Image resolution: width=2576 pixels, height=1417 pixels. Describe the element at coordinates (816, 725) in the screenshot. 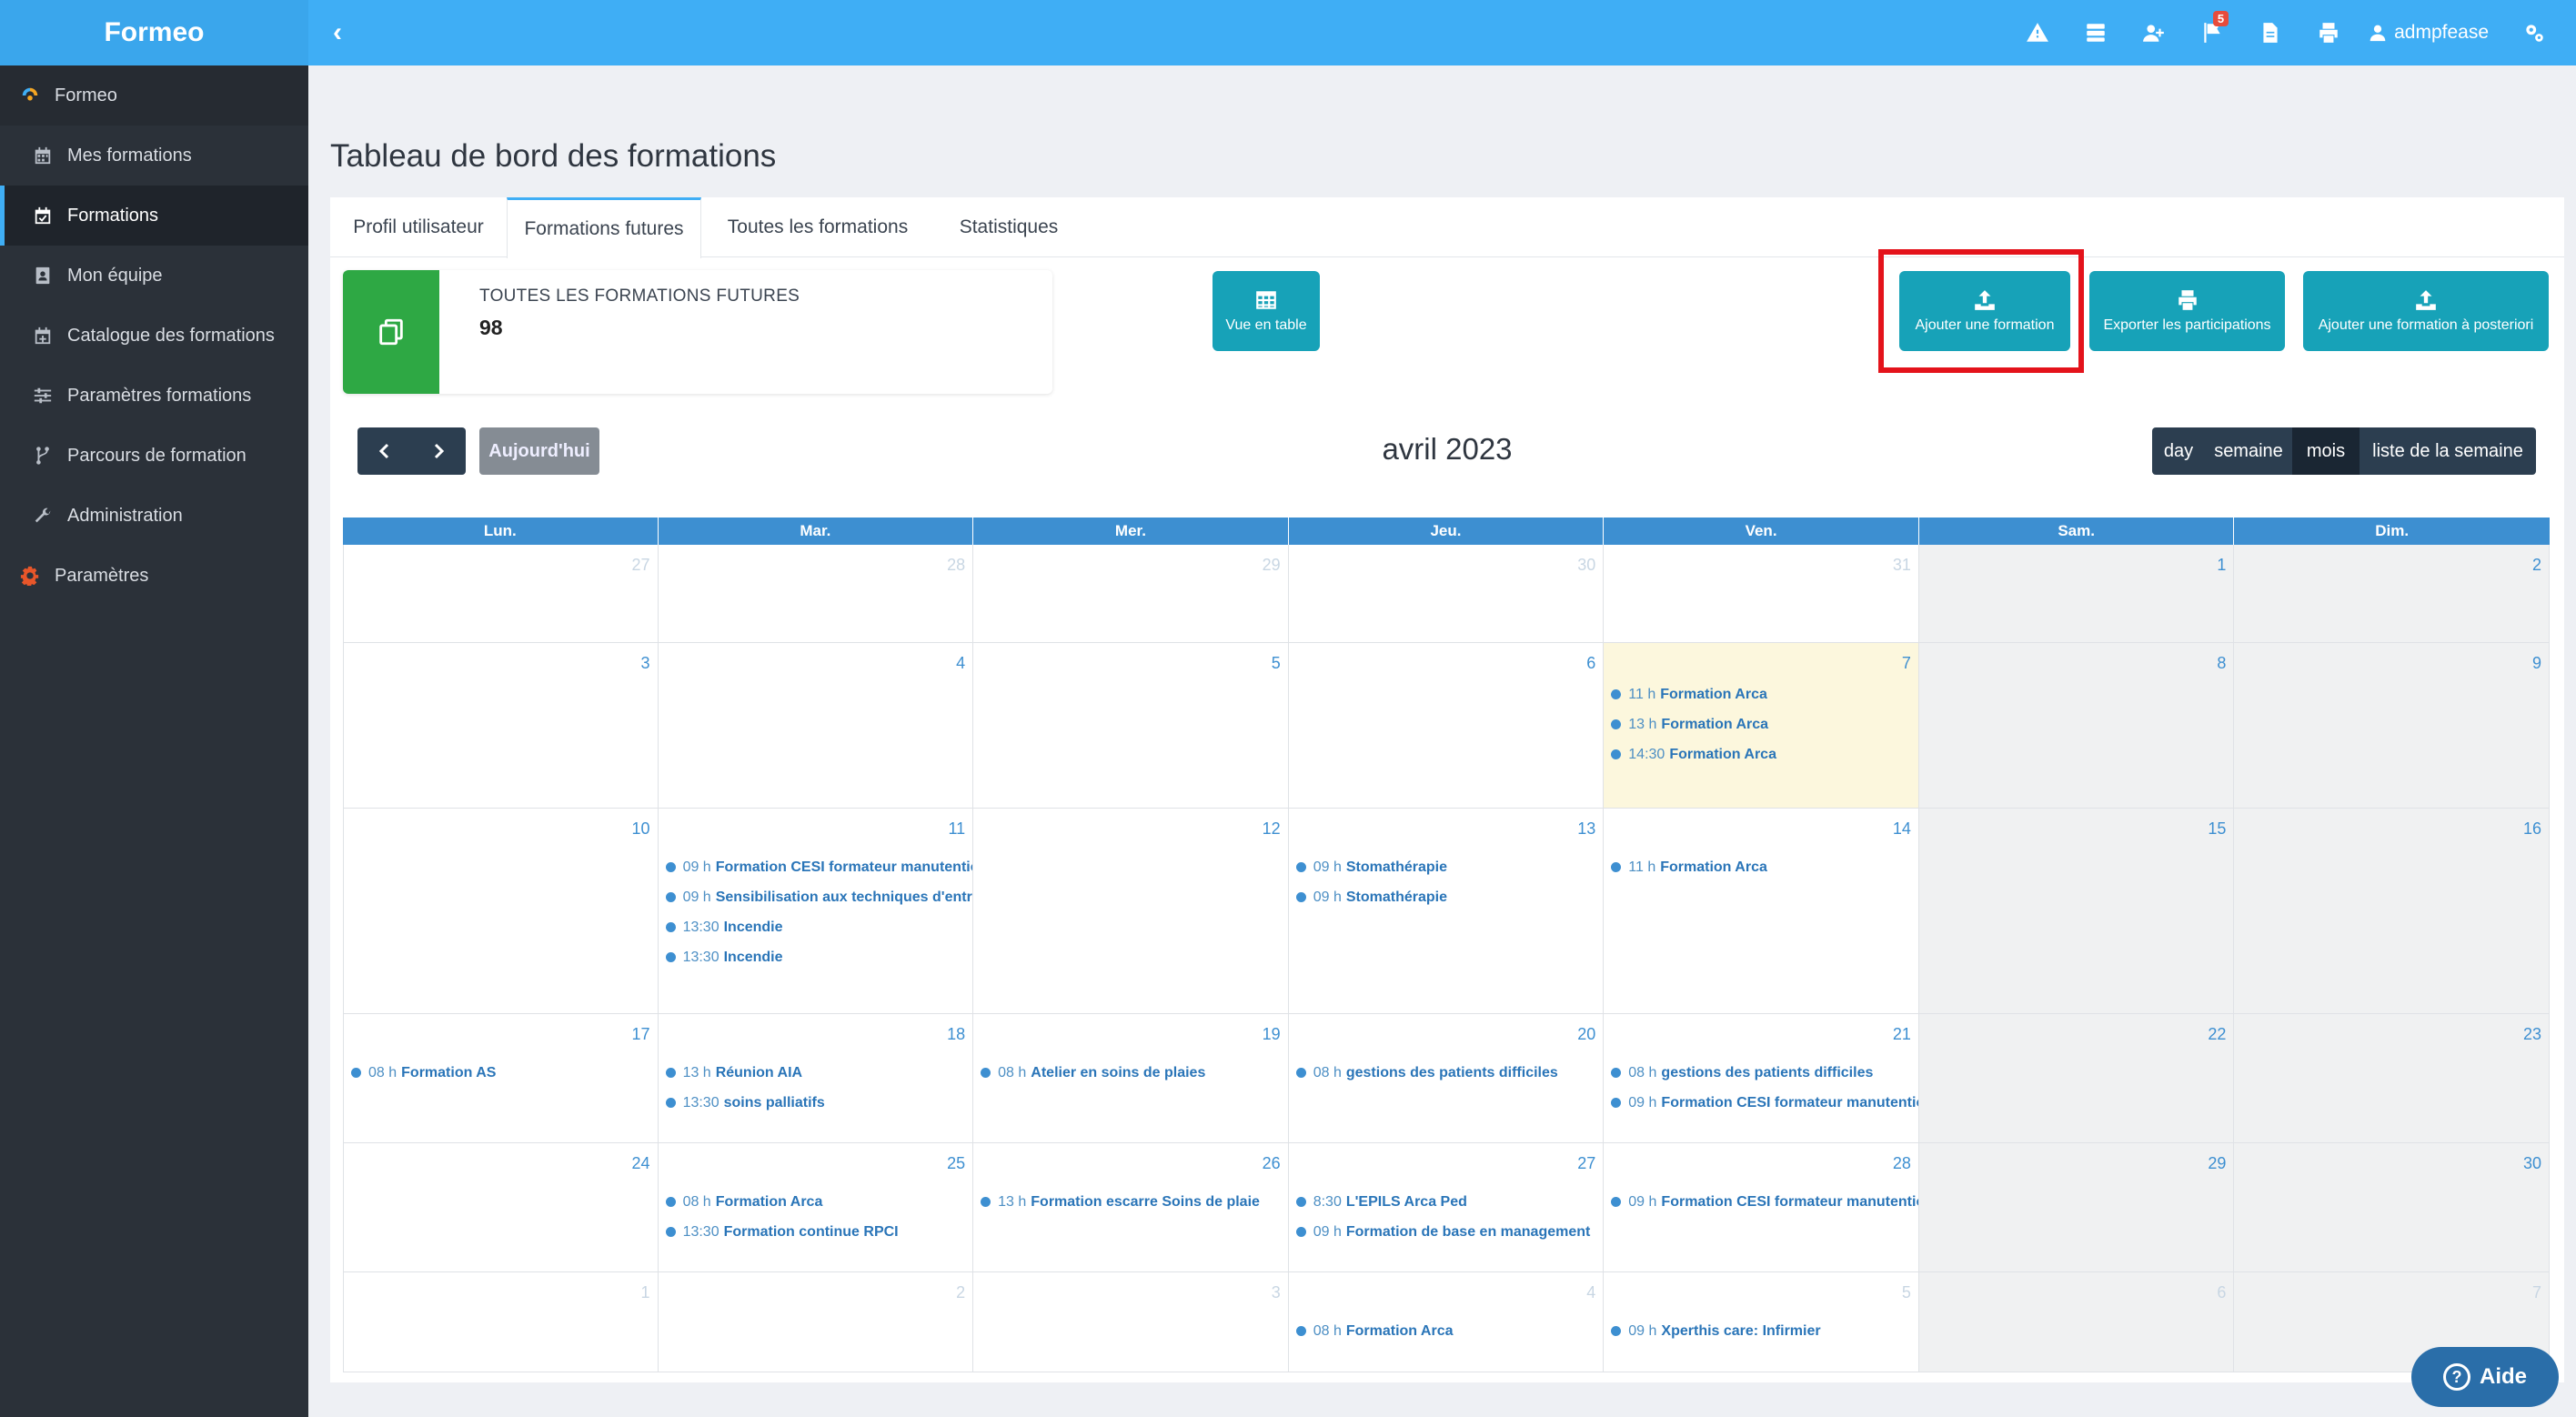

I see `calendar-day-cell: 4` at that location.